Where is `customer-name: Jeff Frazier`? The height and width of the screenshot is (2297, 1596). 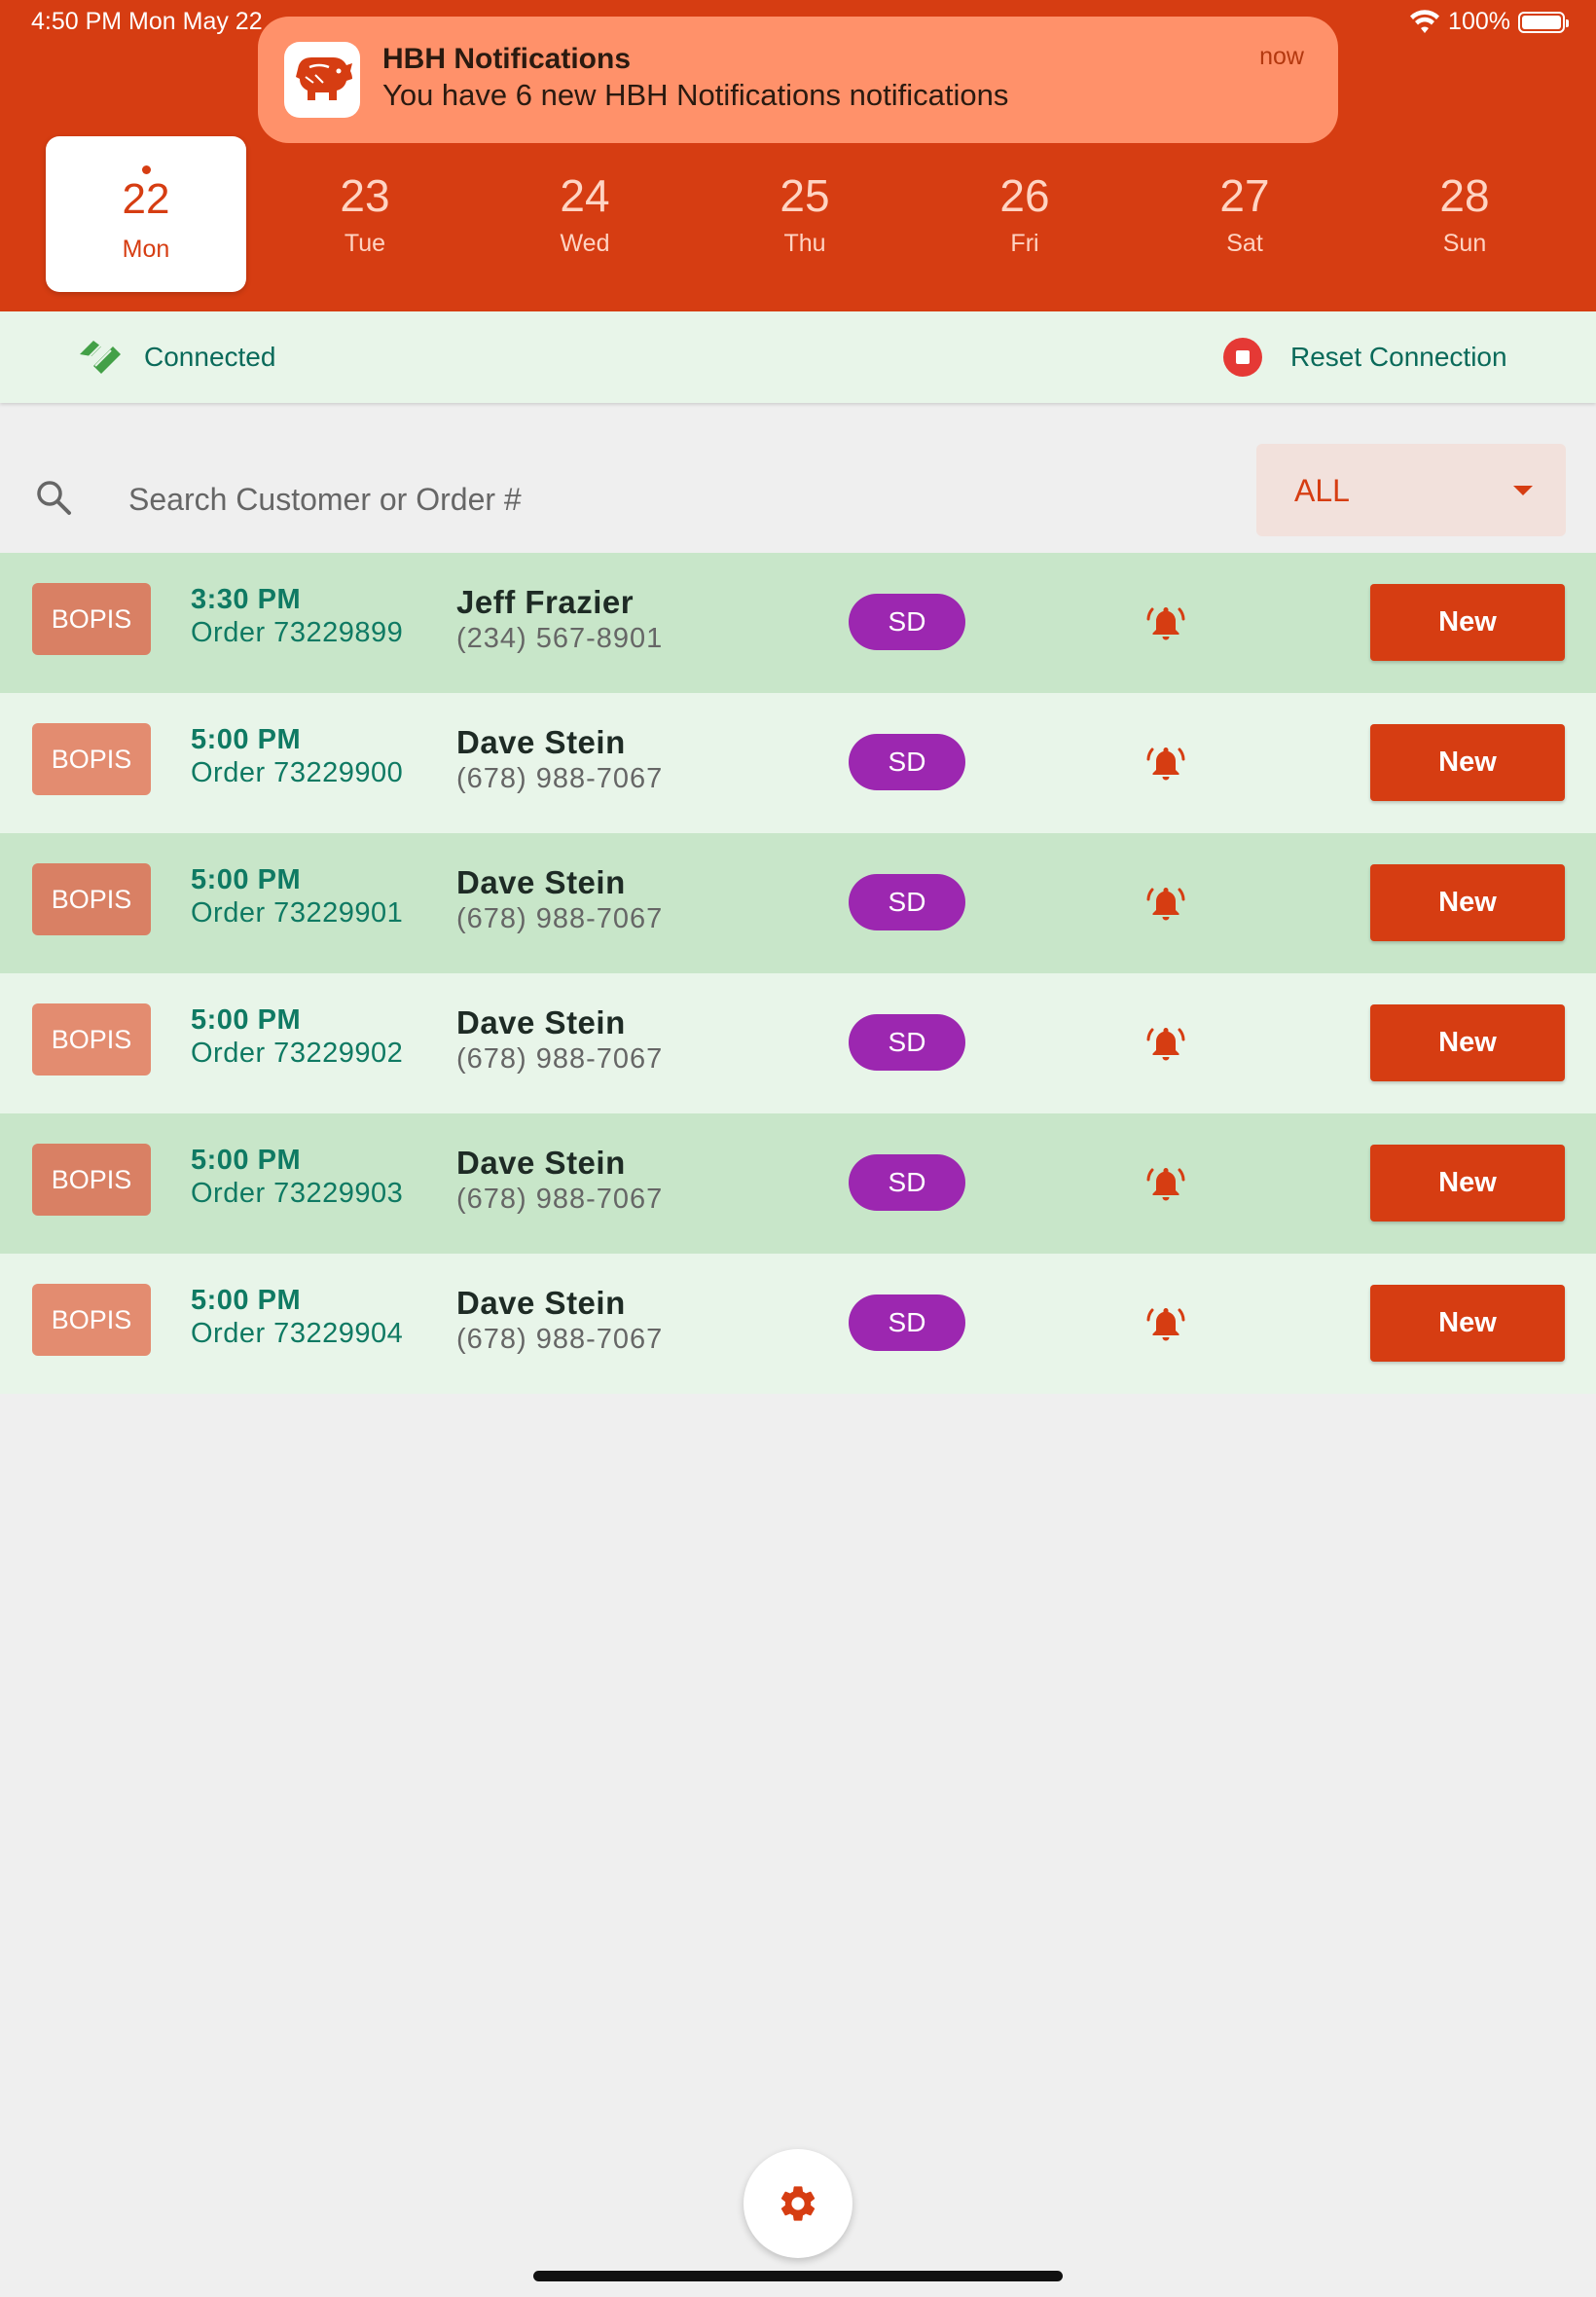 customer-name: Jeff Frazier is located at coordinates (545, 602).